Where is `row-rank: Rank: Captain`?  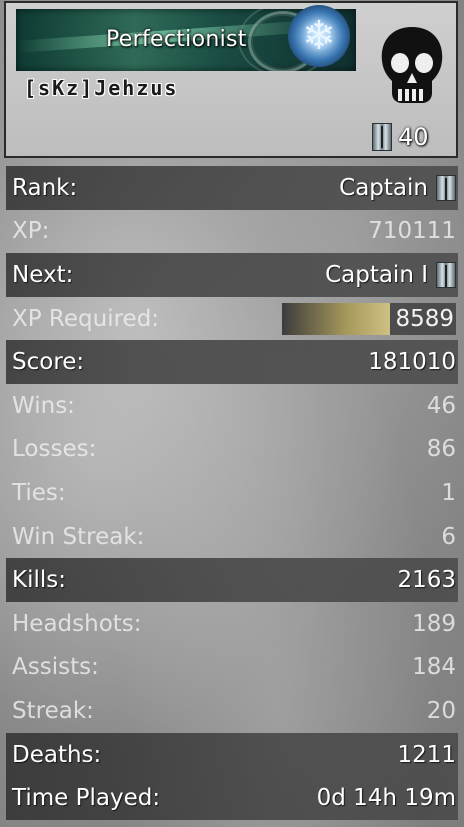
row-rank: Rank: Captain is located at coordinates (232, 188).